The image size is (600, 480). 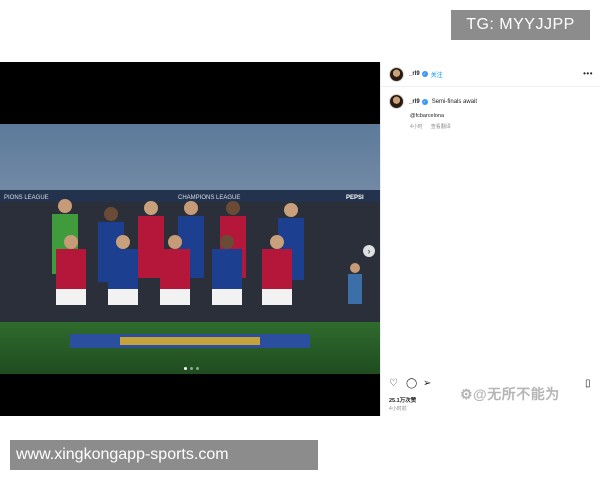 What do you see at coordinates (490, 74) in the screenshot?
I see `post-header: _rl9 ✓ 关注 •••` at bounding box center [490, 74].